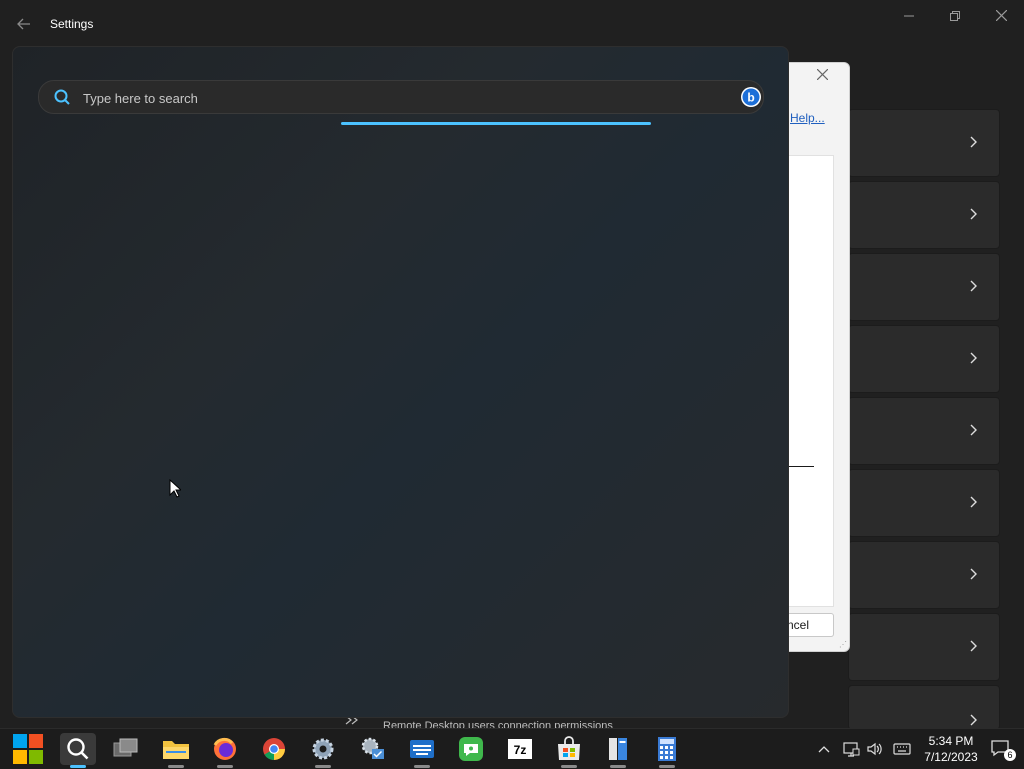 The height and width of the screenshot is (769, 1024). What do you see at coordinates (274, 749) in the screenshot?
I see `chrome-icon` at bounding box center [274, 749].